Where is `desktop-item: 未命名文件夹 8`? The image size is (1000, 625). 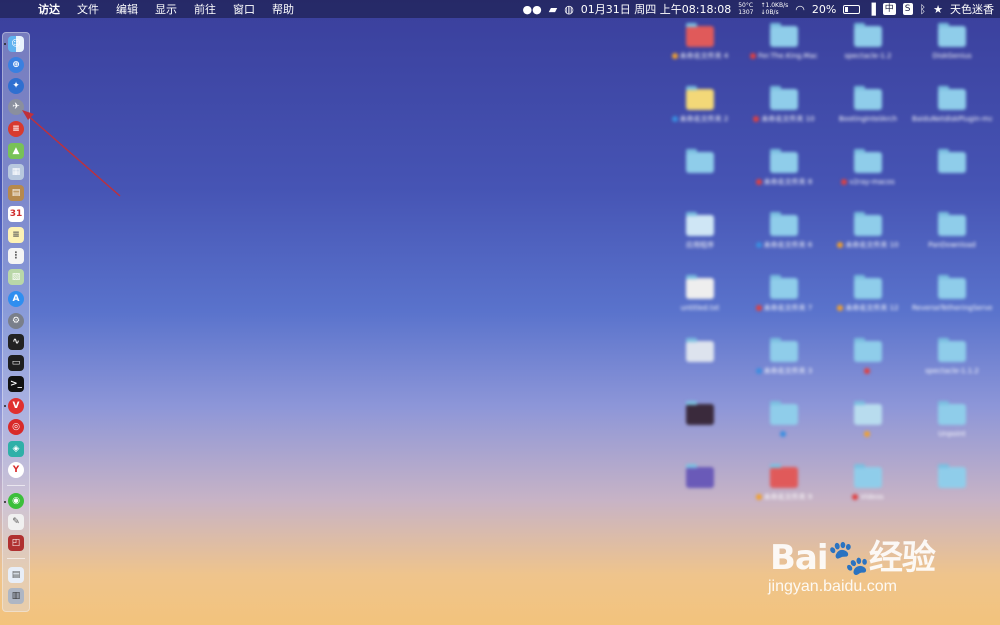 desktop-item: 未命名文件夹 8 is located at coordinates (784, 178).